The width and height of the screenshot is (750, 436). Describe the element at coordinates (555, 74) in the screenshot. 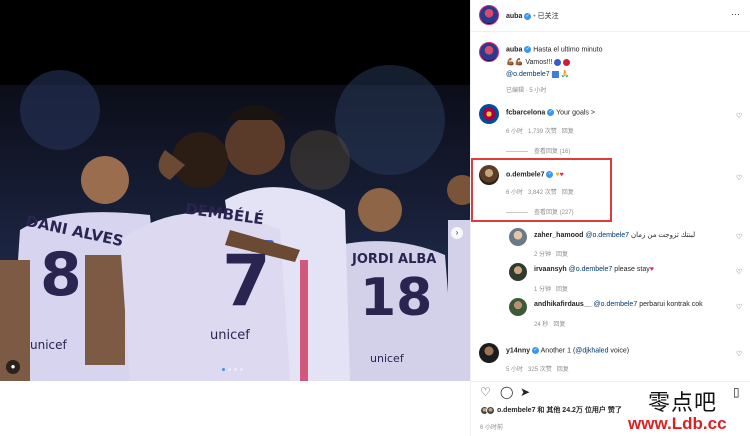

I see `sparkle-icon` at that location.